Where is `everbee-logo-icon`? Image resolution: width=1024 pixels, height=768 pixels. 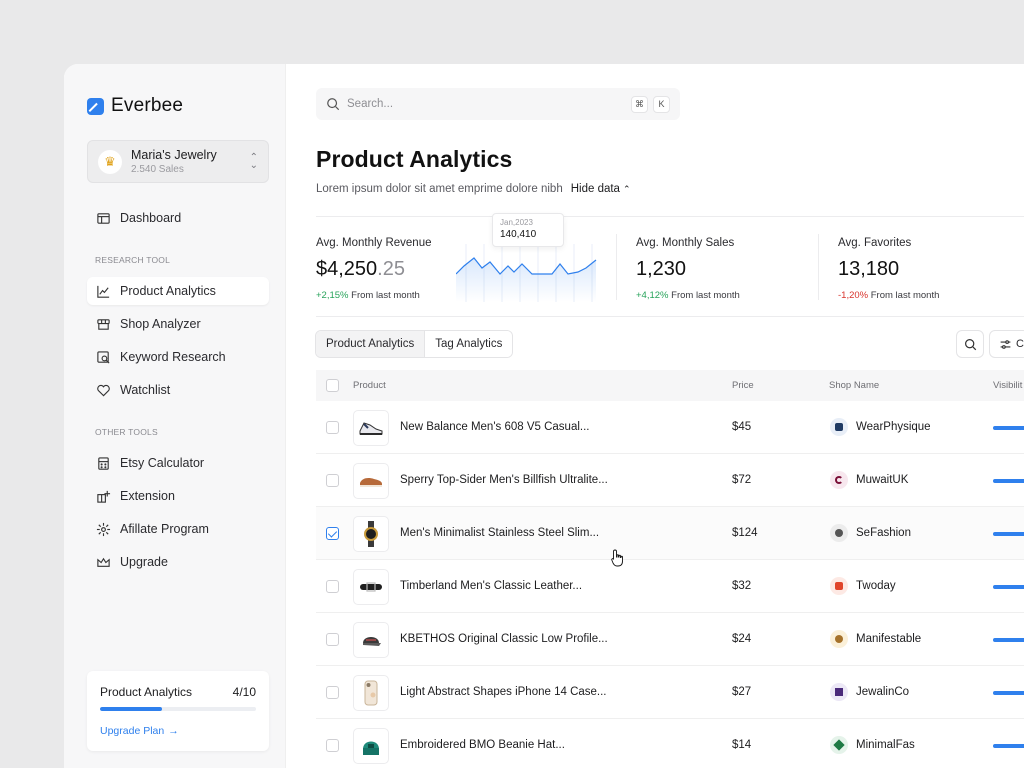 everbee-logo-icon is located at coordinates (95, 106).